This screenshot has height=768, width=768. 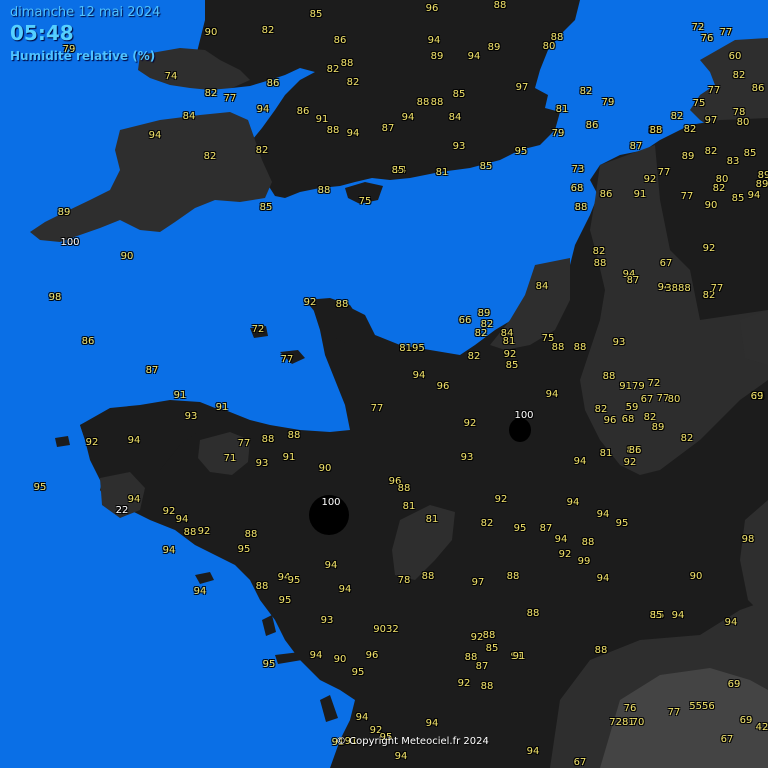 What do you see at coordinates (412, 741) in the screenshot?
I see `copyright-notice: © Copyright Meteociel.fr 2024` at bounding box center [412, 741].